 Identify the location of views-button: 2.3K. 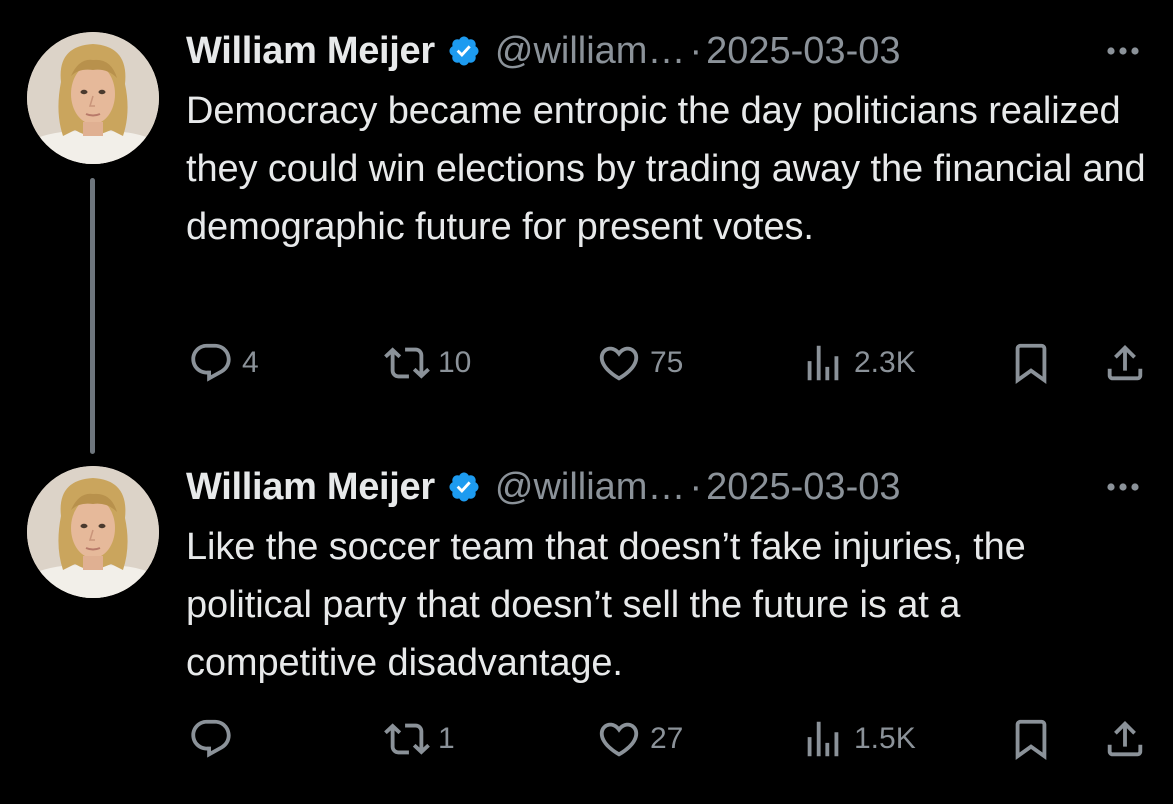
(858, 363).